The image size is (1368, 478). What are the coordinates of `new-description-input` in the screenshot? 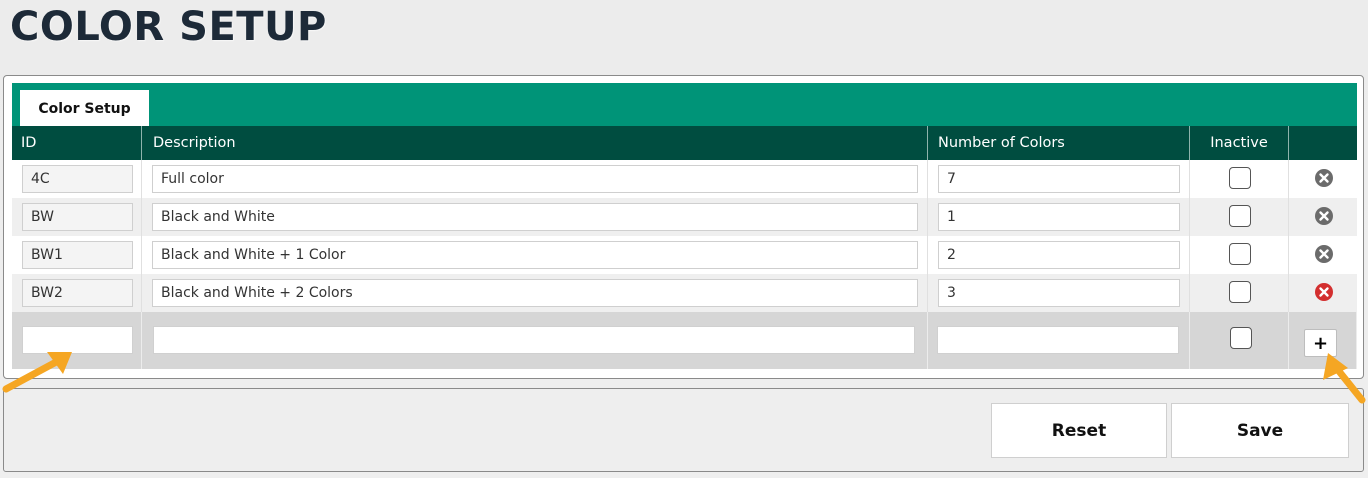 It's located at (534, 340).